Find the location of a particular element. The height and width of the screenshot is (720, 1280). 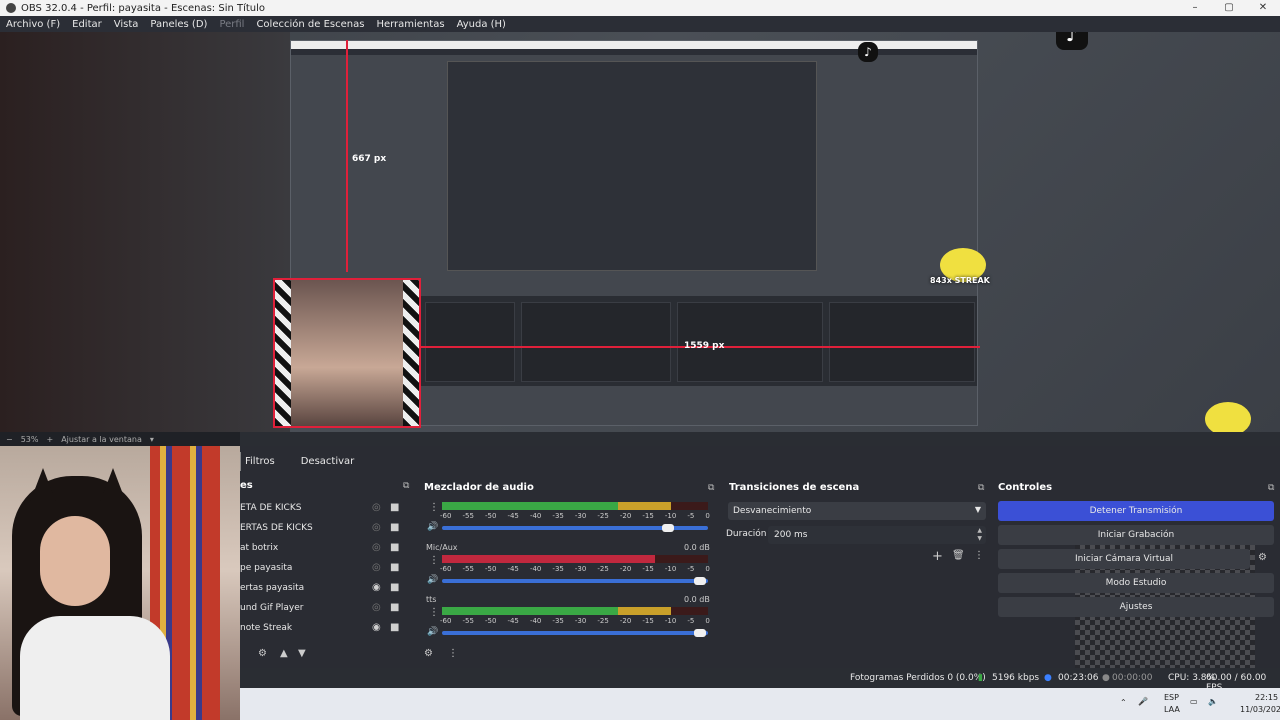

source-item: pe payasita is located at coordinates (266, 572).